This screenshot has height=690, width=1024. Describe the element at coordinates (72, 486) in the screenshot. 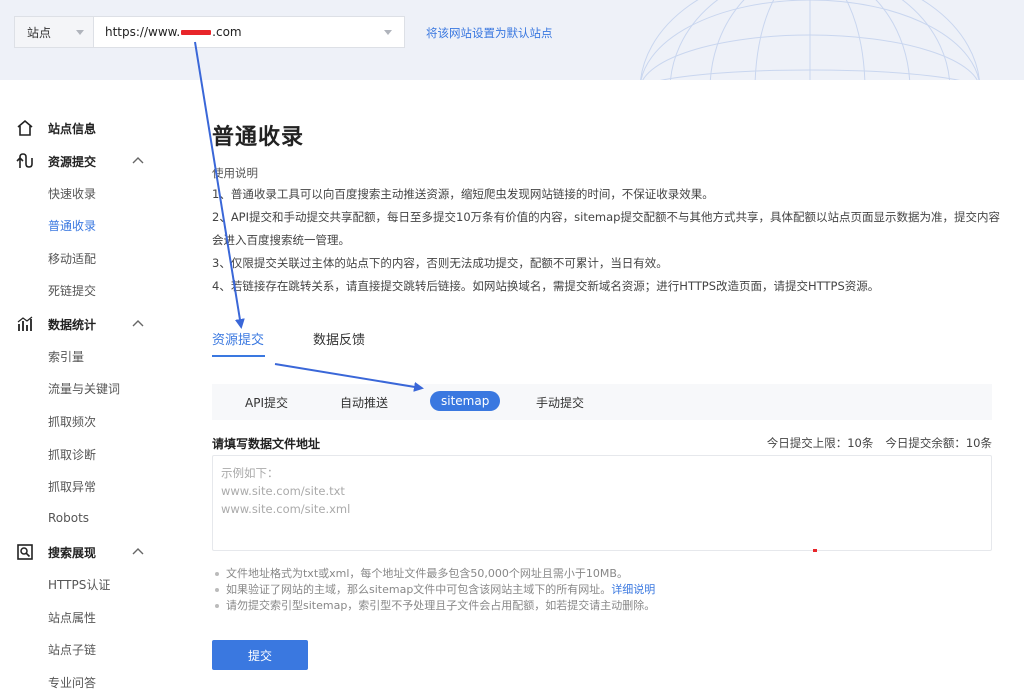

I see `sidebar-item-crawl-errors: 抓取异常` at that location.